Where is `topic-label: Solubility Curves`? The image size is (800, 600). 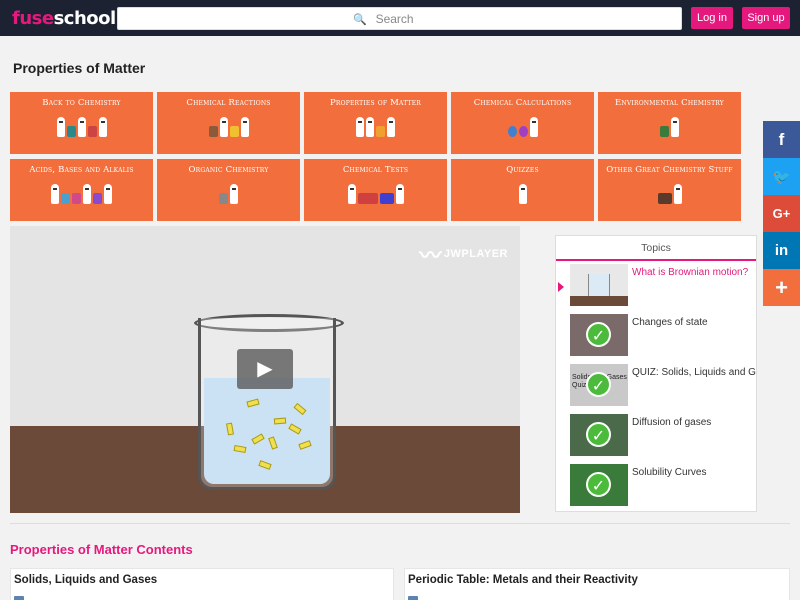 topic-label: Solubility Curves is located at coordinates (669, 472).